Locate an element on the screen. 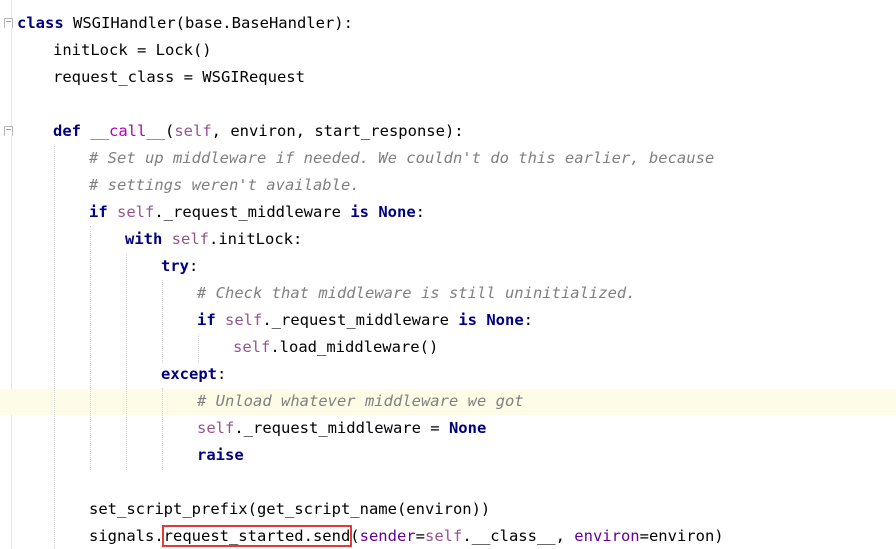 The width and height of the screenshot is (896, 549). code-line: raise is located at coordinates (220, 455).